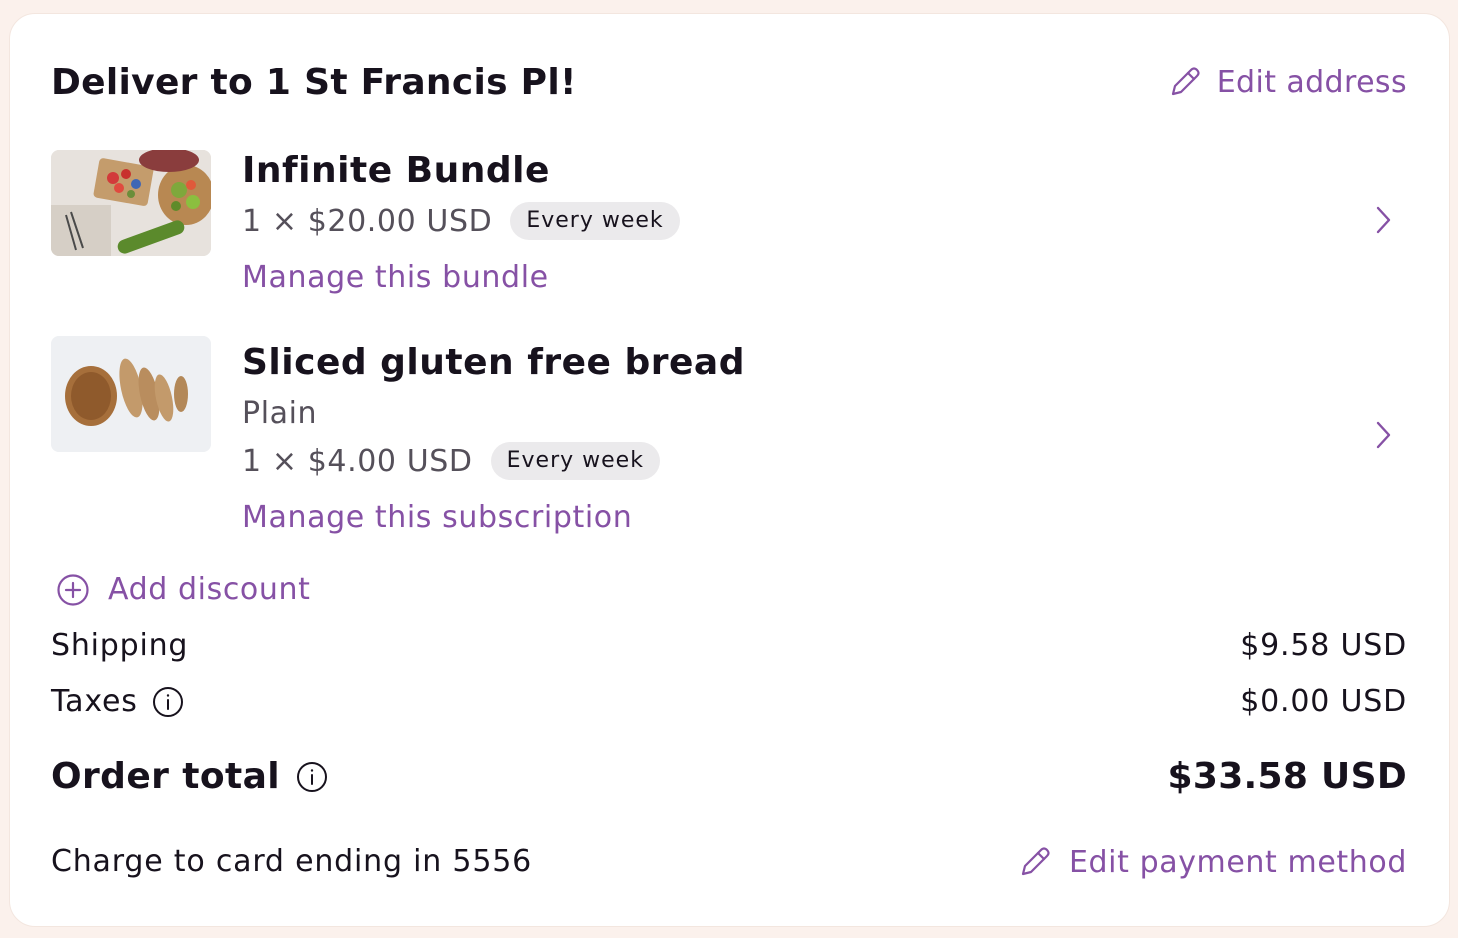 The height and width of the screenshot is (938, 1458). What do you see at coordinates (291, 861) in the screenshot?
I see `charge-card-text: Charge to card ending in 5556` at bounding box center [291, 861].